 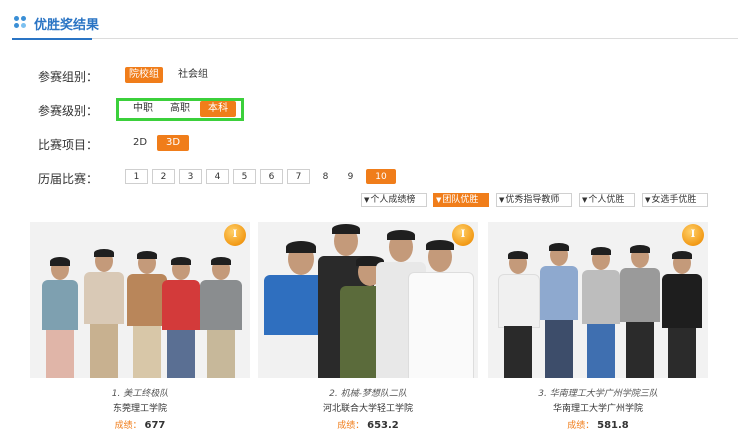 What do you see at coordinates (68, 179) in the screenshot?
I see `edition-label: 历届比赛：` at bounding box center [68, 179].